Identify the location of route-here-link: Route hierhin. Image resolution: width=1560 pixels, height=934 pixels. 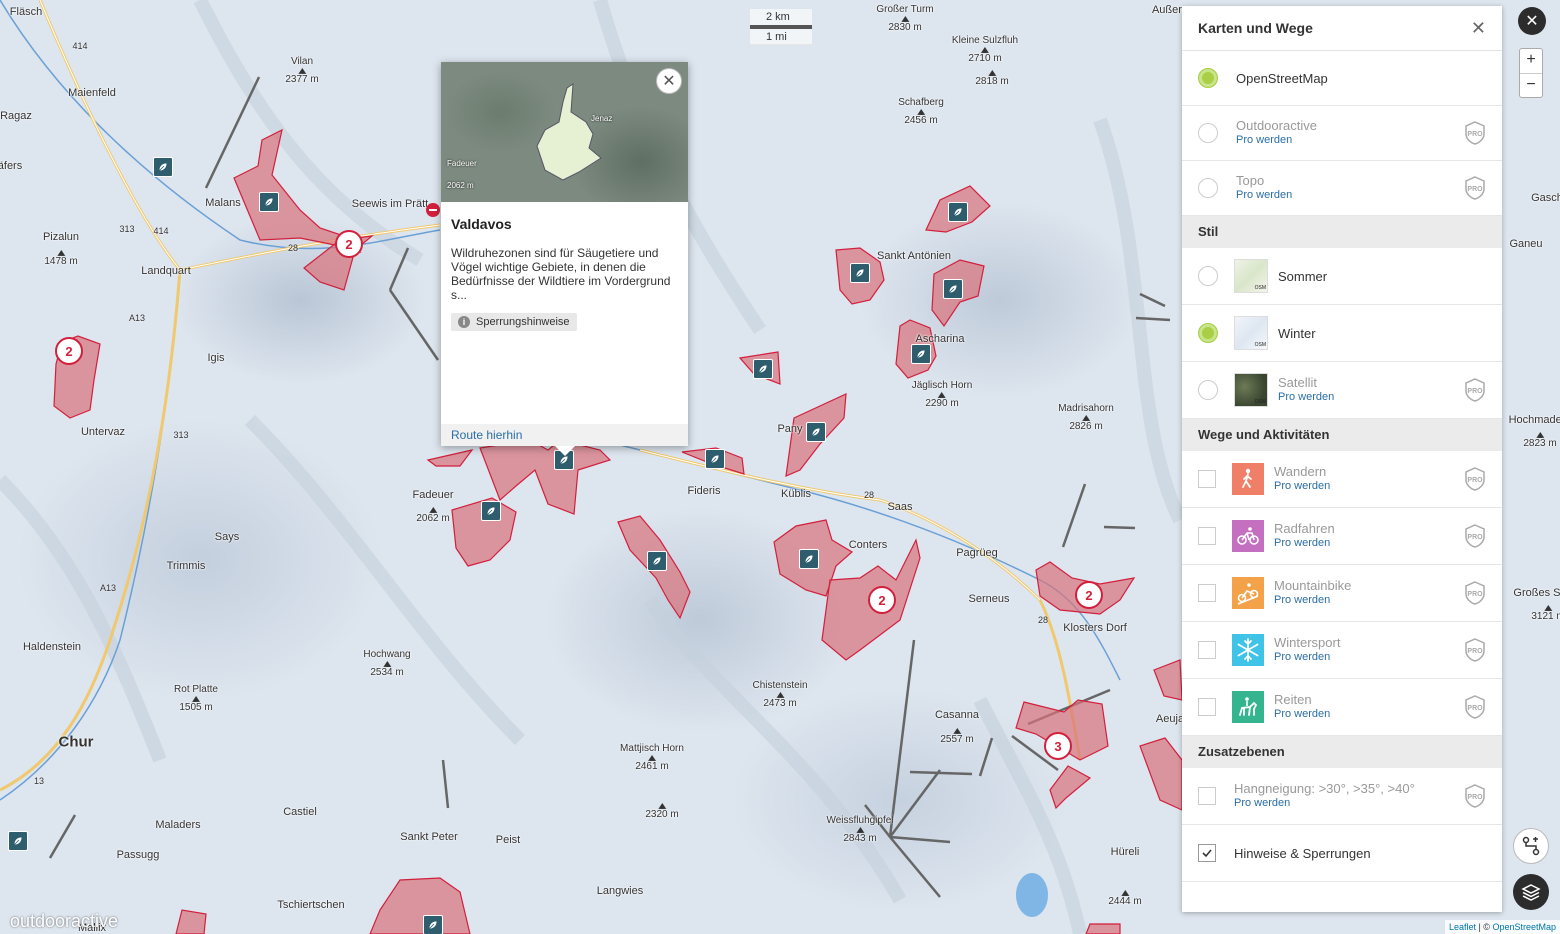
(564, 435).